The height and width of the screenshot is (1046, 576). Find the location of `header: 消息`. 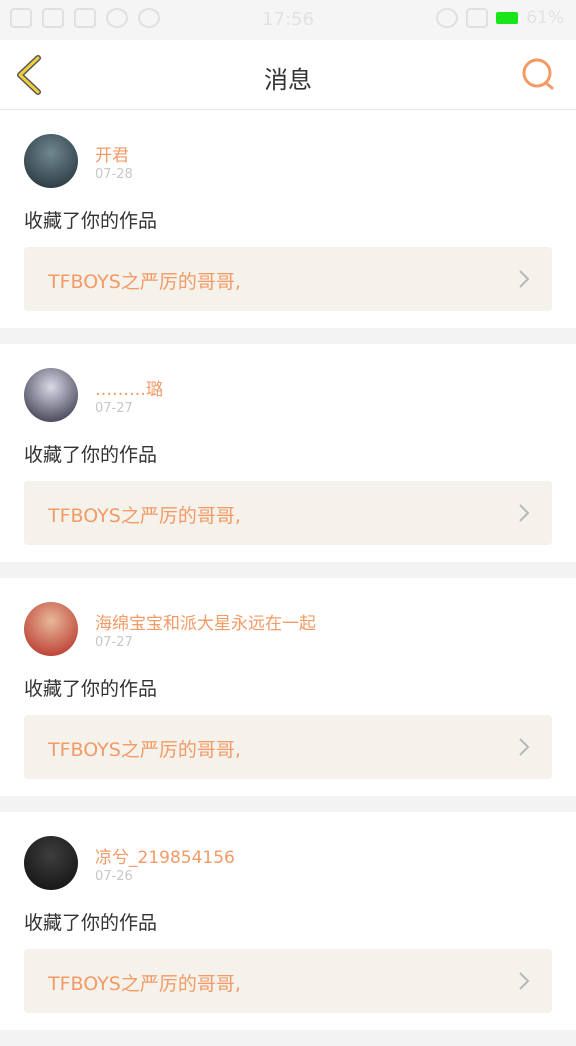

header: 消息 is located at coordinates (288, 75).